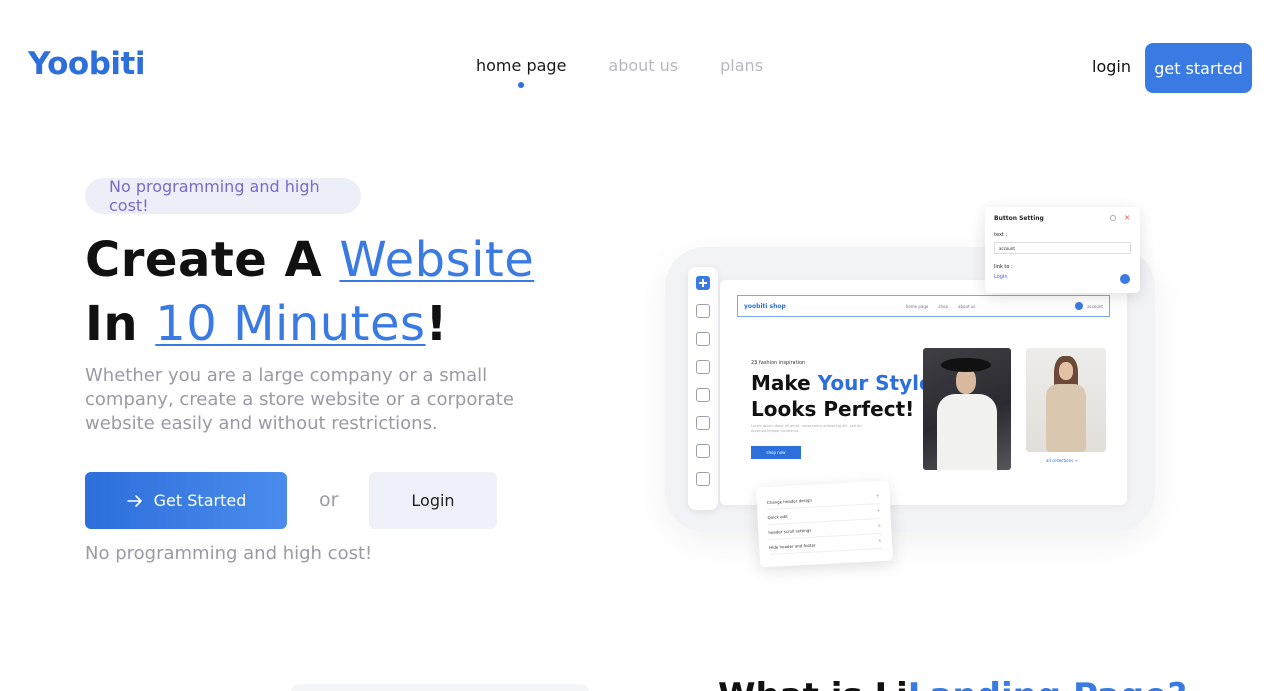 This screenshot has width=1280, height=691. I want to click on hero-title-exclamation: !, so click(436, 324).